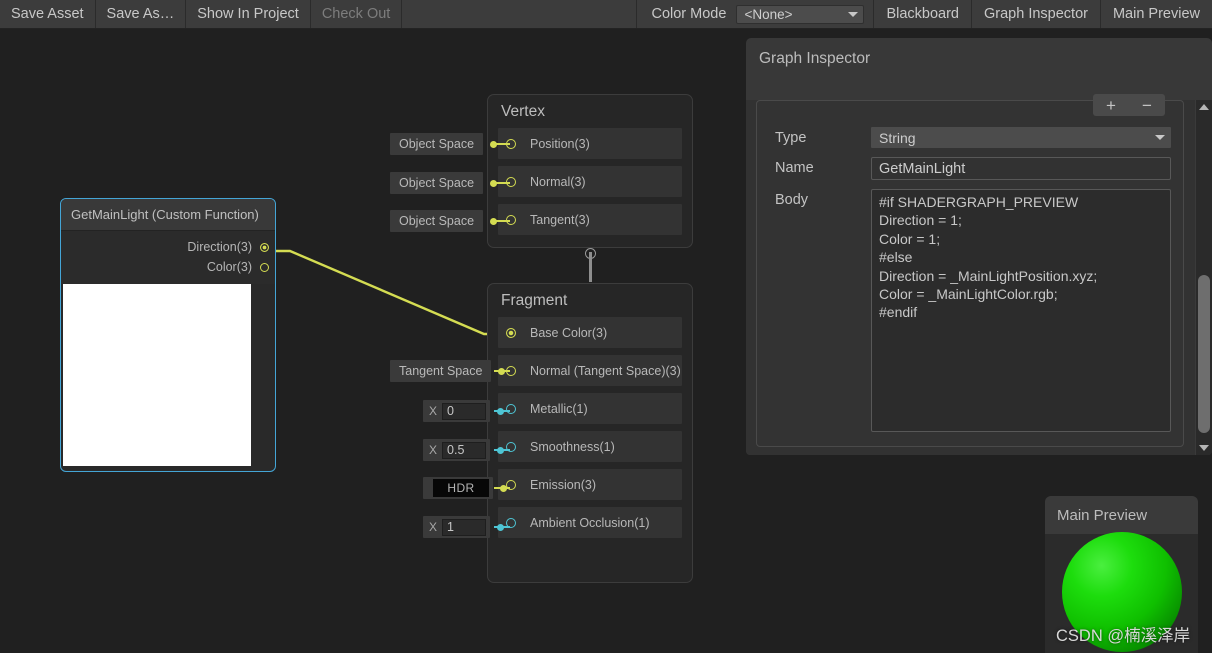 Image resolution: width=1212 pixels, height=653 pixels. I want to click on slot-vertex-tangent: Object Space, so click(444, 221).